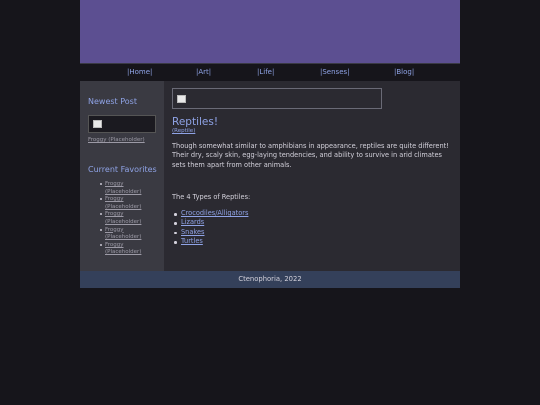 The image size is (540, 405). Describe the element at coordinates (404, 72) in the screenshot. I see `nav-blog-link: |Blog|` at that location.